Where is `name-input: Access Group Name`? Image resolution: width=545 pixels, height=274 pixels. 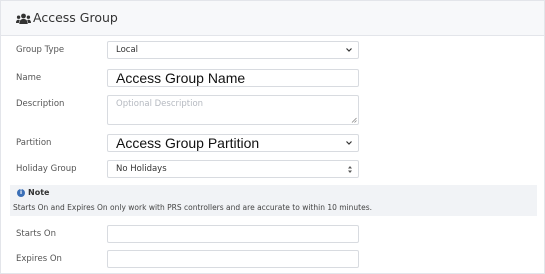
name-input: Access Group Name is located at coordinates (233, 78).